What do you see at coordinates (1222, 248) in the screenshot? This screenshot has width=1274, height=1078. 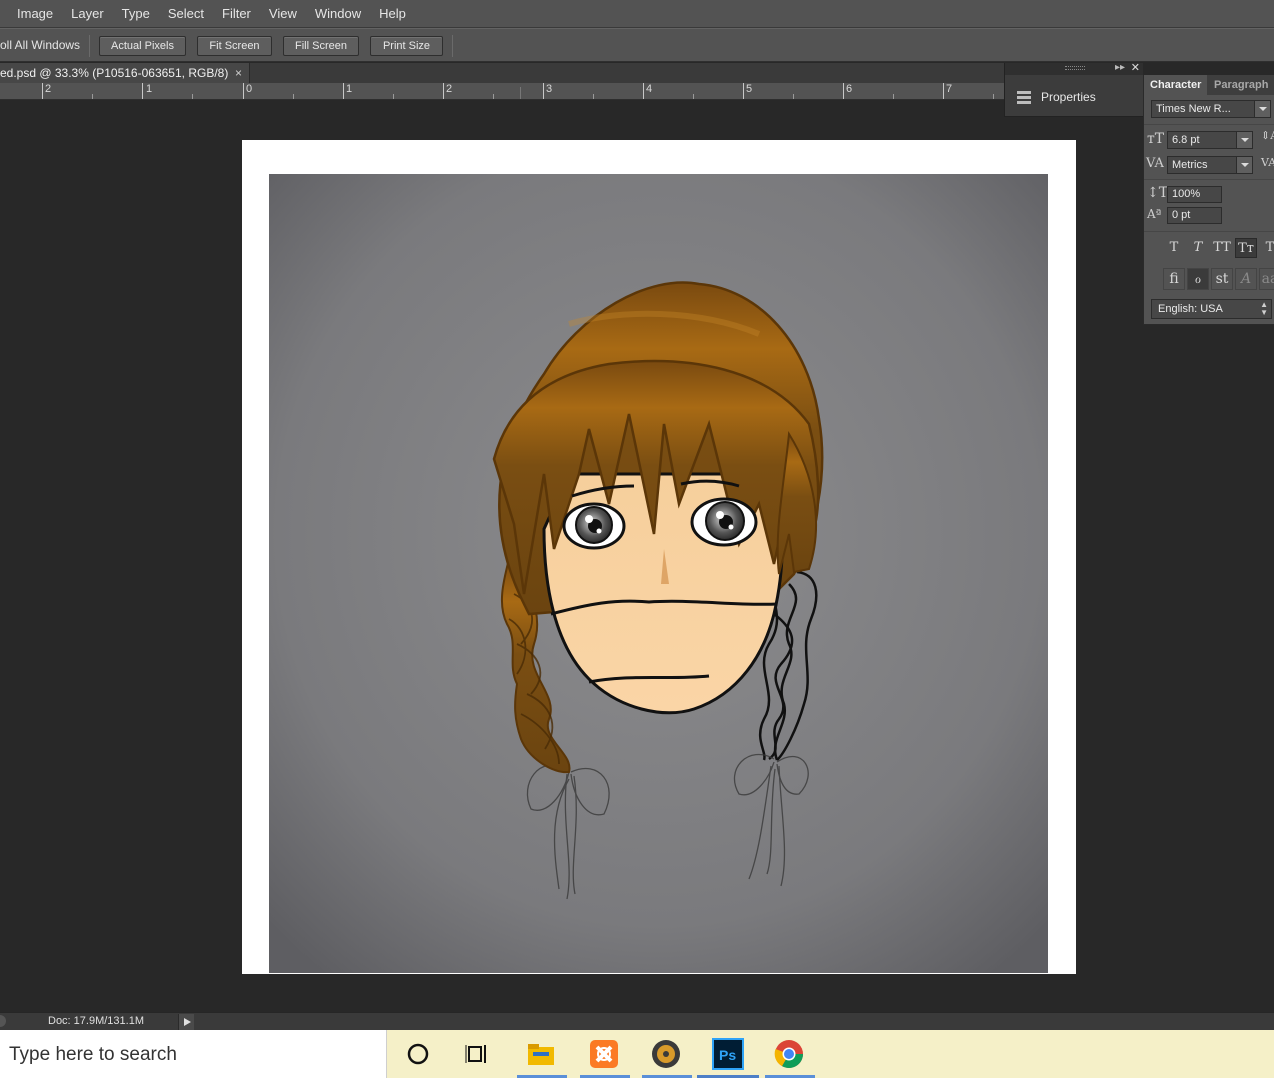 I see `all-caps-button: TT` at bounding box center [1222, 248].